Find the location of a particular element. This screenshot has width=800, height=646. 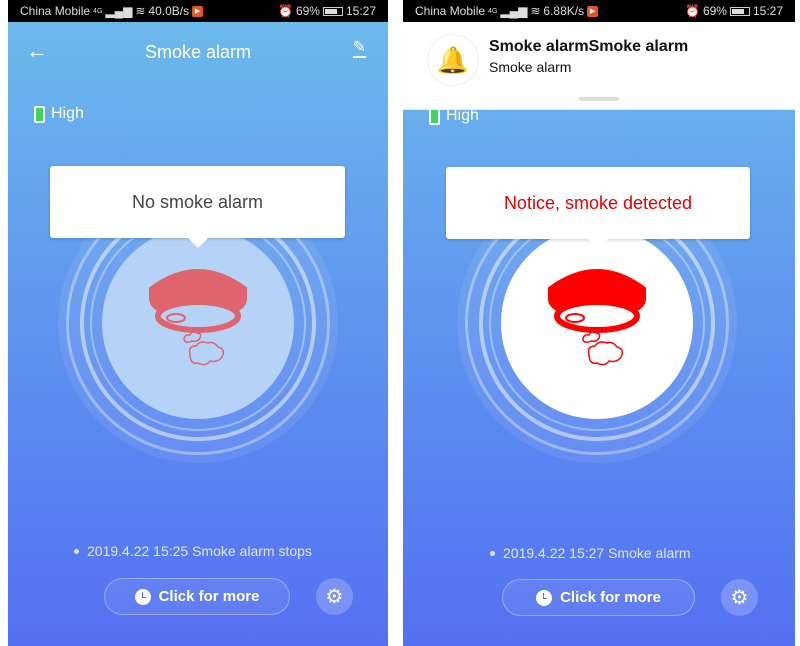

battery-level: High is located at coordinates (59, 114).